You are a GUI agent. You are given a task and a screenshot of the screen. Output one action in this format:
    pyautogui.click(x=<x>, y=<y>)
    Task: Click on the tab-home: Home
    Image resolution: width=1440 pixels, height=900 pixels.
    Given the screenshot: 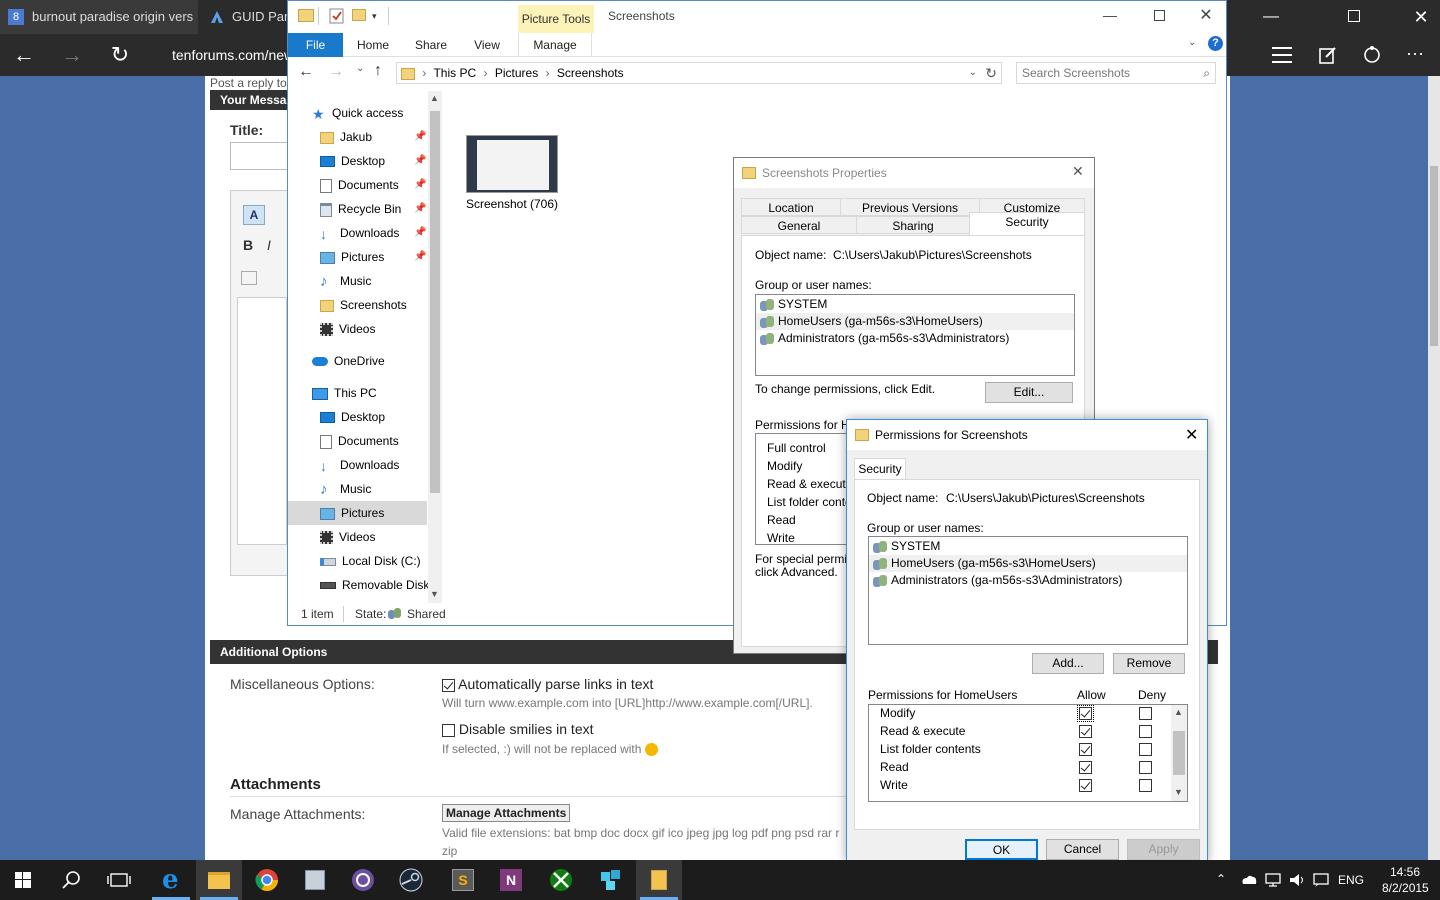 What is the action you would take?
    pyautogui.click(x=373, y=45)
    